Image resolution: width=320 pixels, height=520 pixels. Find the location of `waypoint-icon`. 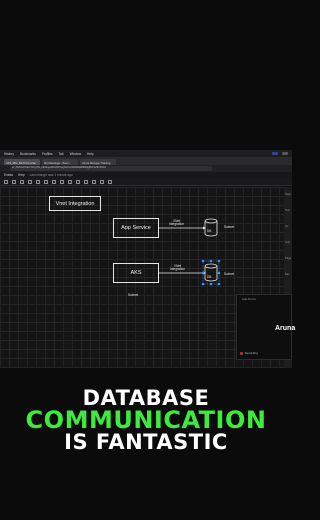

waypoint-icon is located at coordinates (94, 181).